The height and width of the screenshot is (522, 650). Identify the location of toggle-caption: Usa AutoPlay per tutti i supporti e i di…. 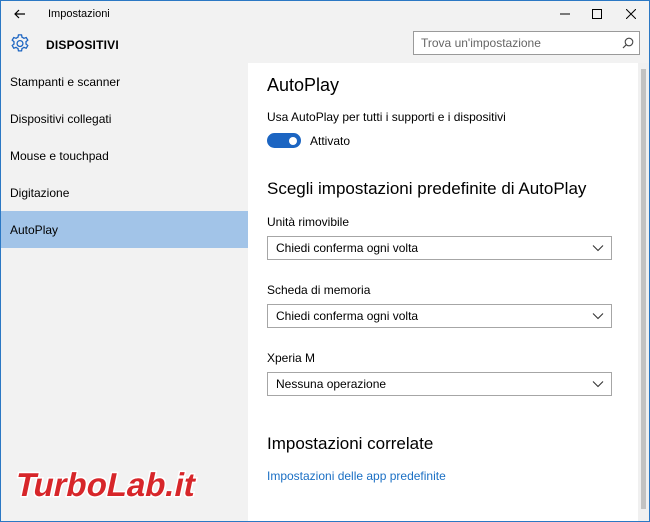
(386, 117).